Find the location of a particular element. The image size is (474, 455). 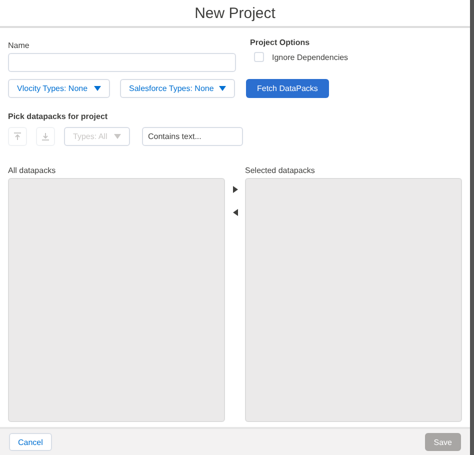

move-left-button is located at coordinates (235, 212).